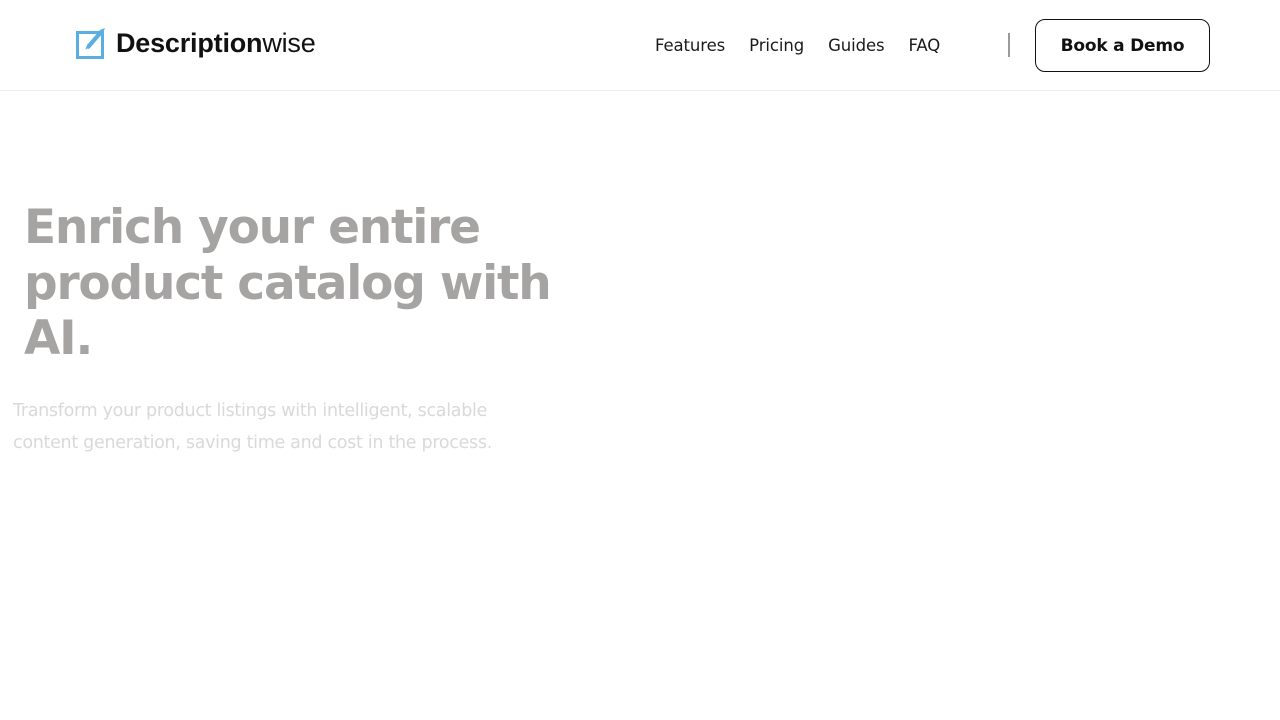  Describe the element at coordinates (1122, 45) in the screenshot. I see `book-demo-button: Book a Demo` at that location.